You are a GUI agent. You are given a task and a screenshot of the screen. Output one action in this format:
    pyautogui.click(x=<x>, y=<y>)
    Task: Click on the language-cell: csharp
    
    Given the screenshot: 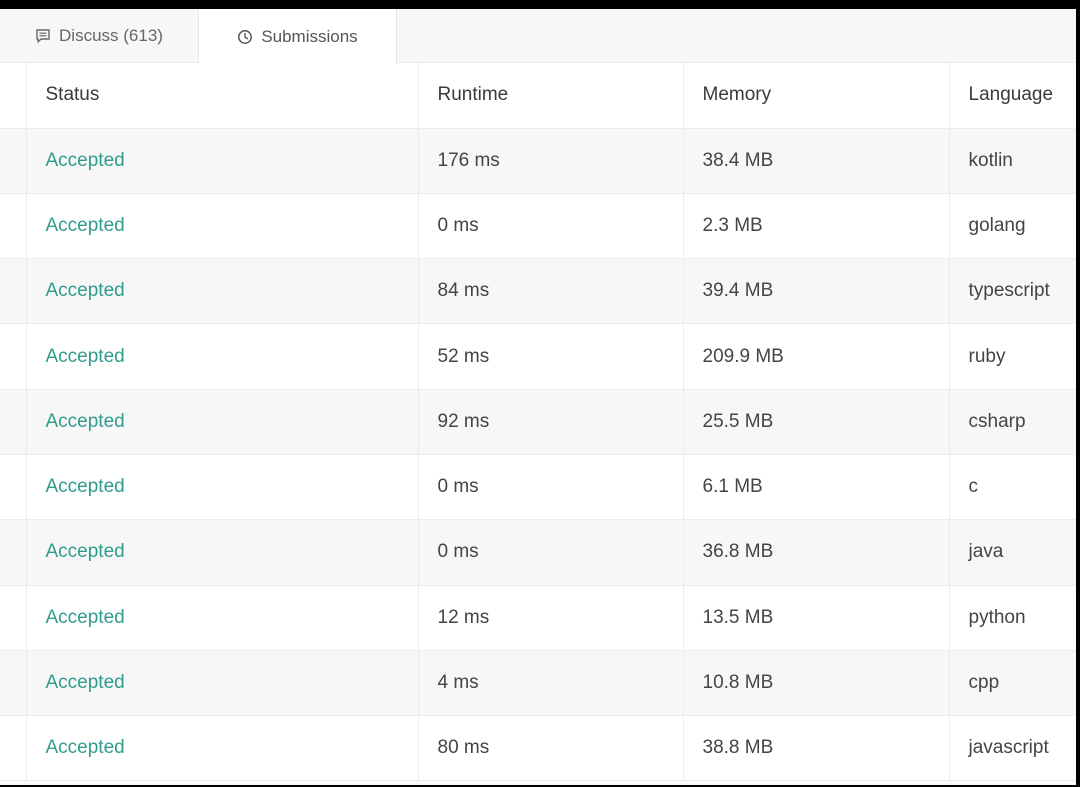 What is the action you would take?
    pyautogui.click(x=1012, y=422)
    